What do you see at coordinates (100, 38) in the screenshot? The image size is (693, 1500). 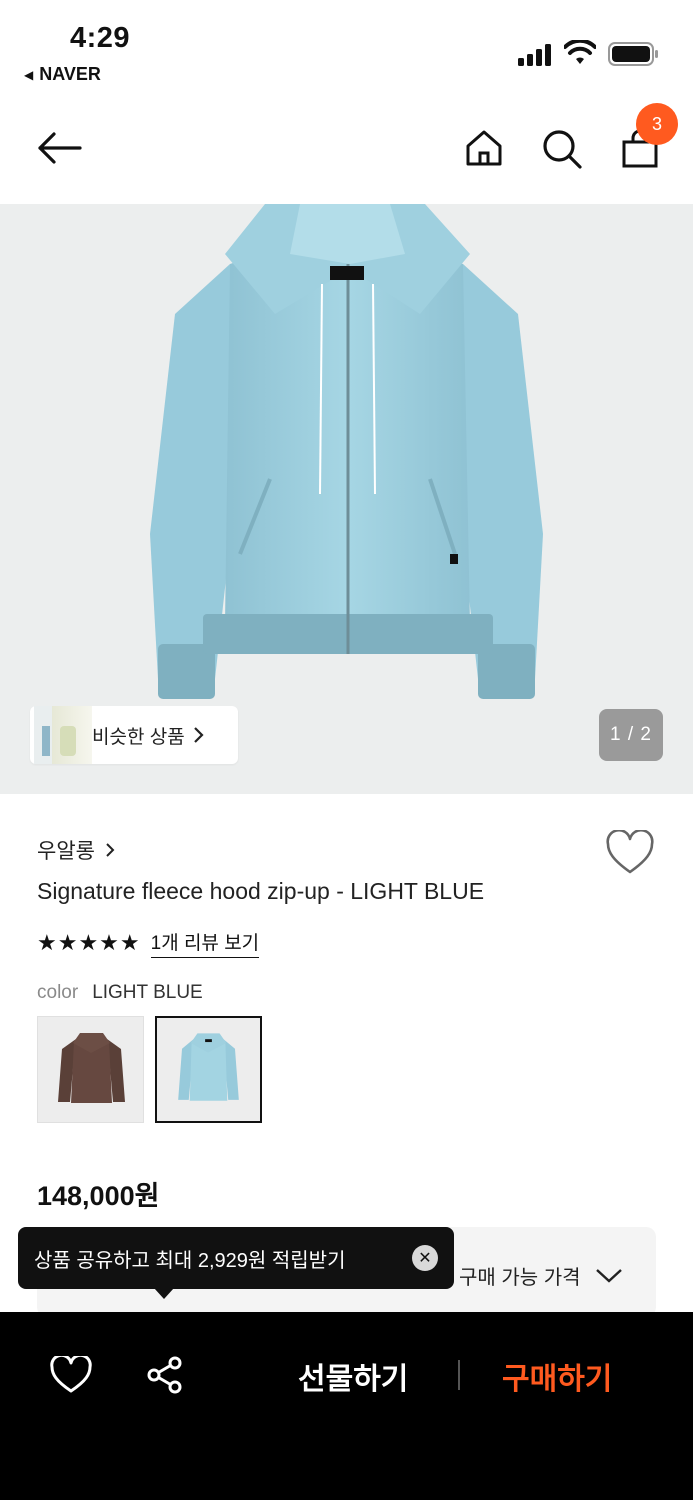 I see `clock: 4:29` at bounding box center [100, 38].